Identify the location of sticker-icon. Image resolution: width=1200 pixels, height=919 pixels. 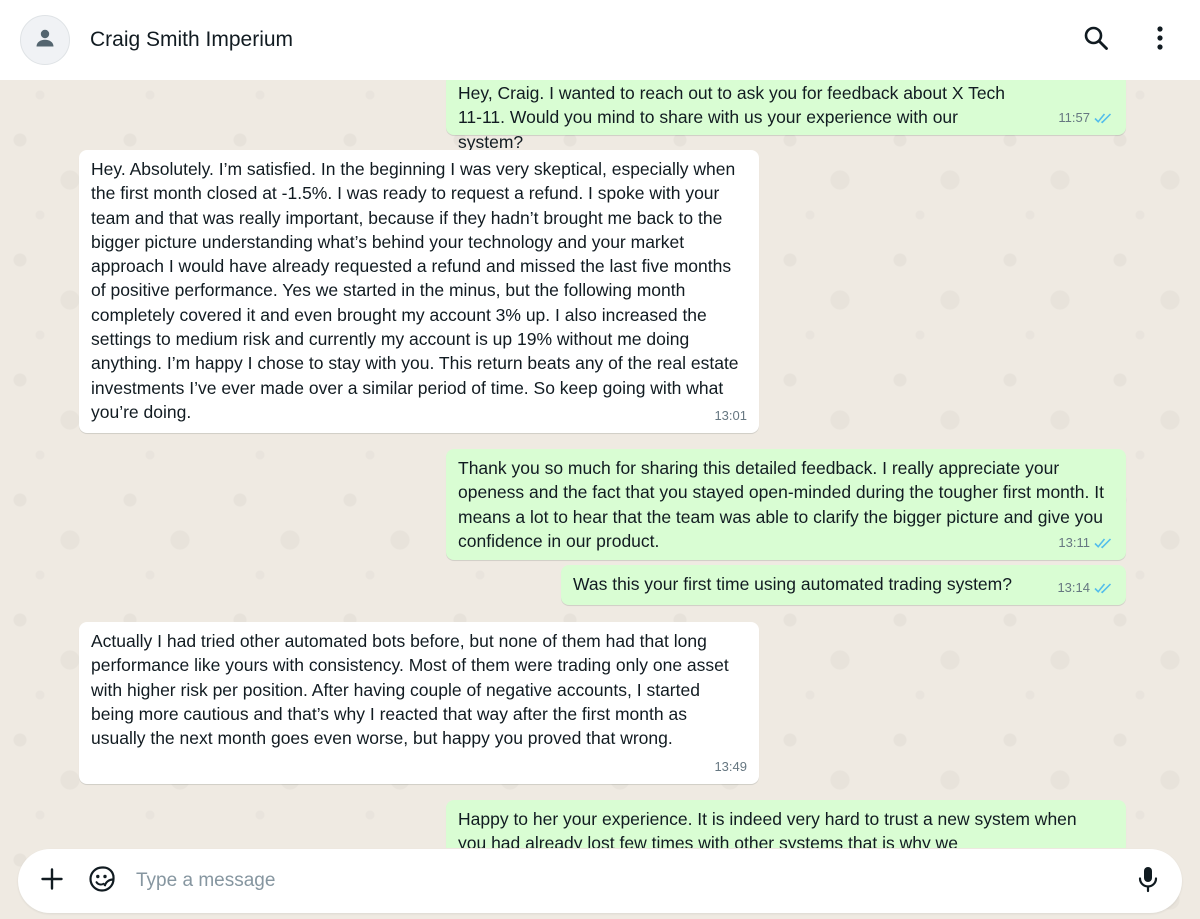
(102, 881).